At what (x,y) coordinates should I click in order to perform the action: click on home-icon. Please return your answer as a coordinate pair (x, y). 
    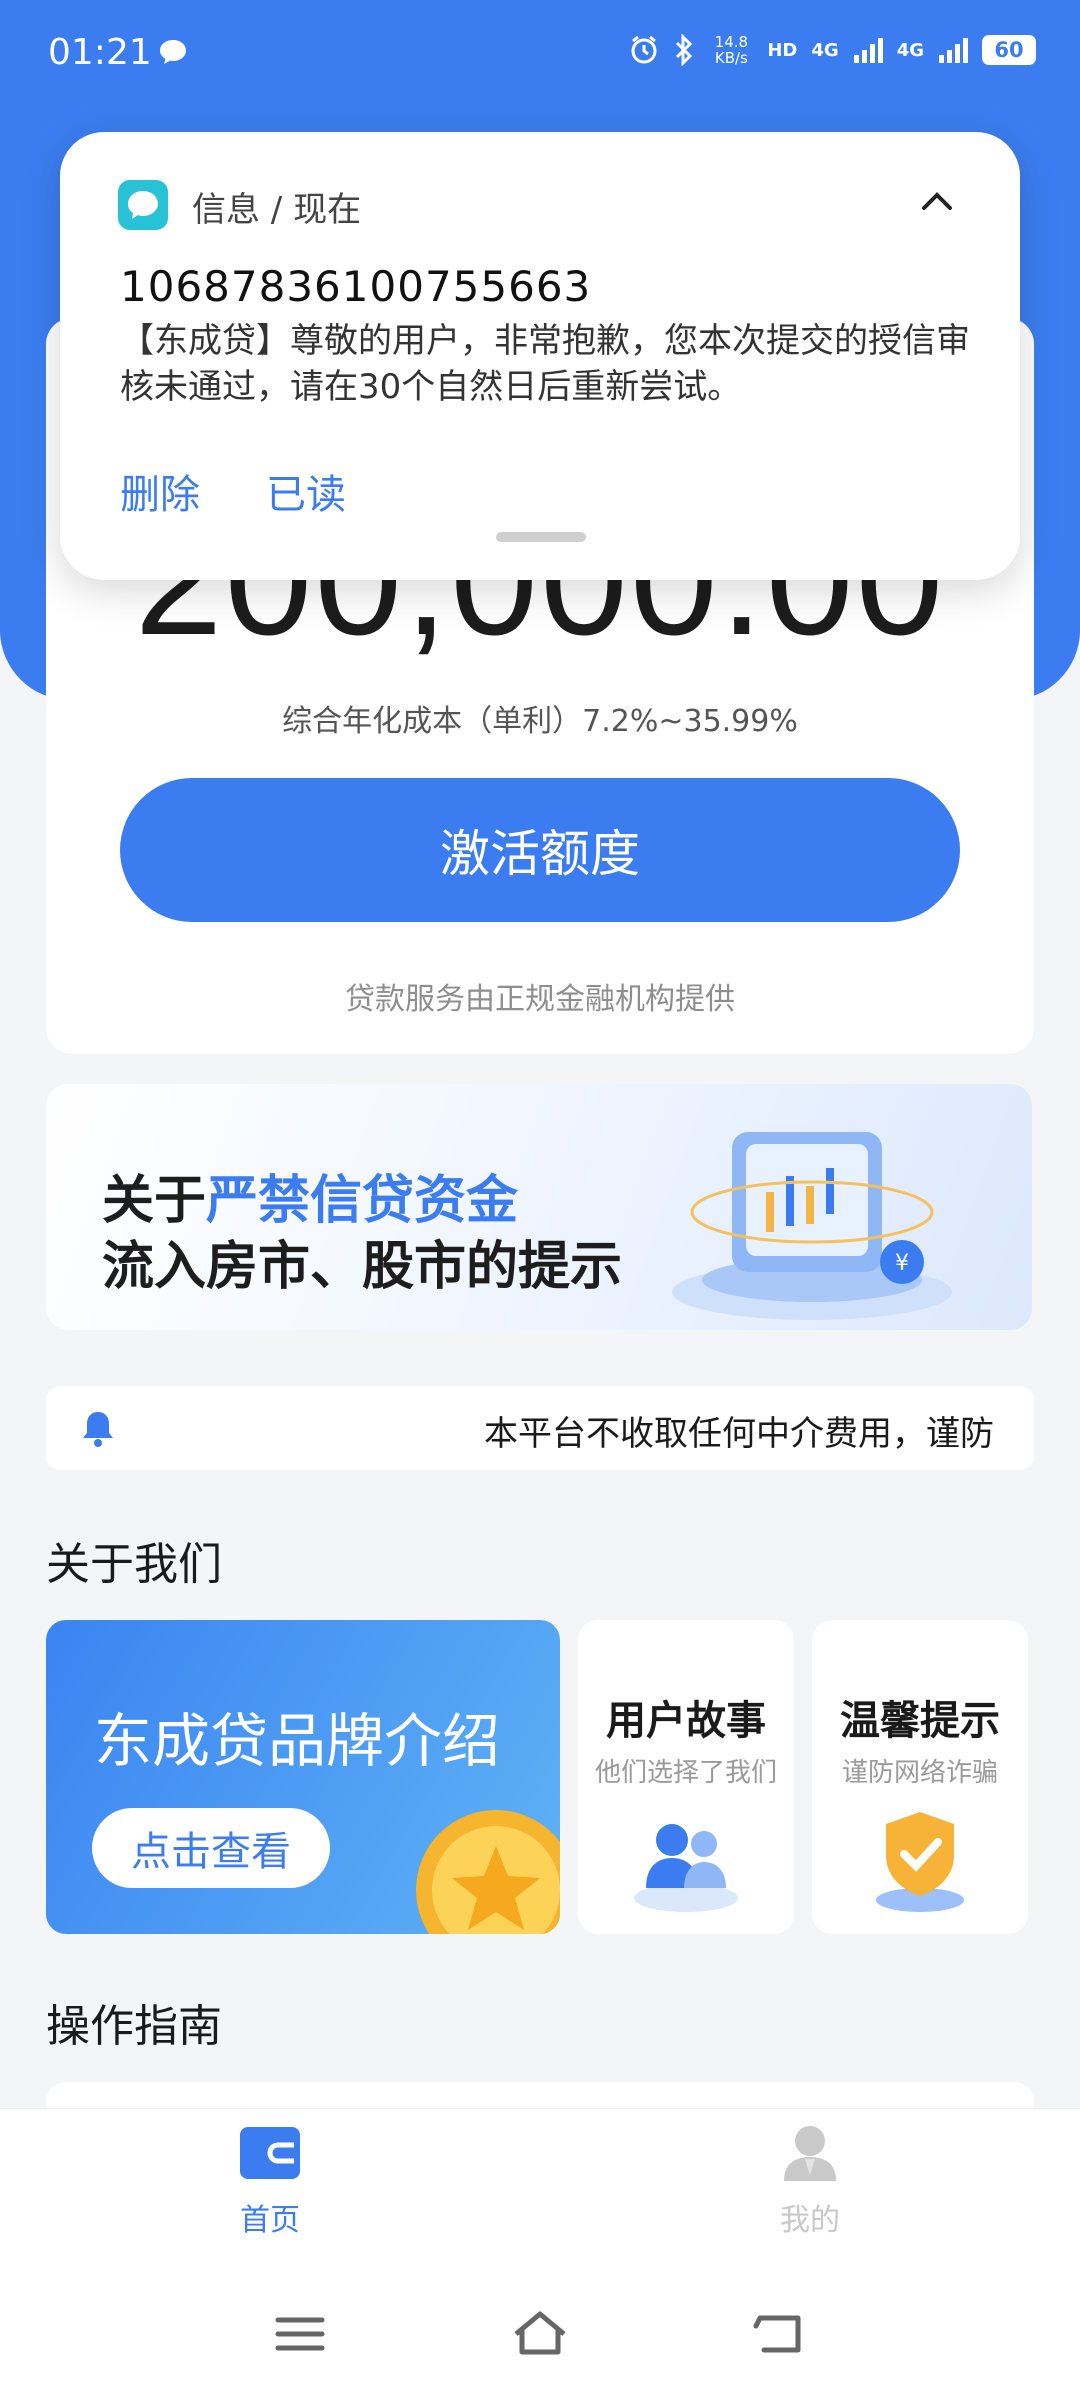
    Looking at the image, I should click on (540, 2334).